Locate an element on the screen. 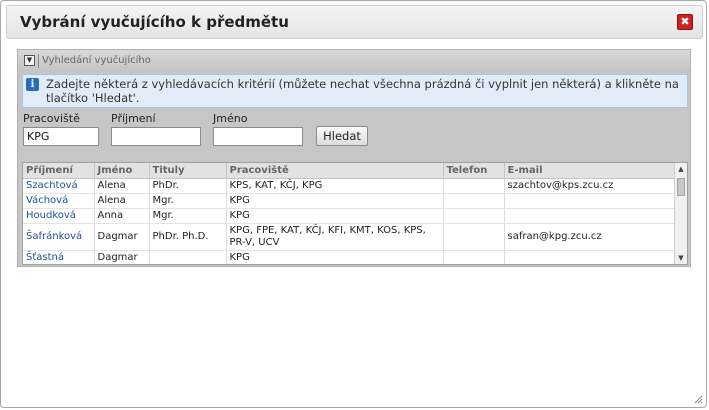 This screenshot has height=410, width=709. cell-name: Anna is located at coordinates (122, 216).